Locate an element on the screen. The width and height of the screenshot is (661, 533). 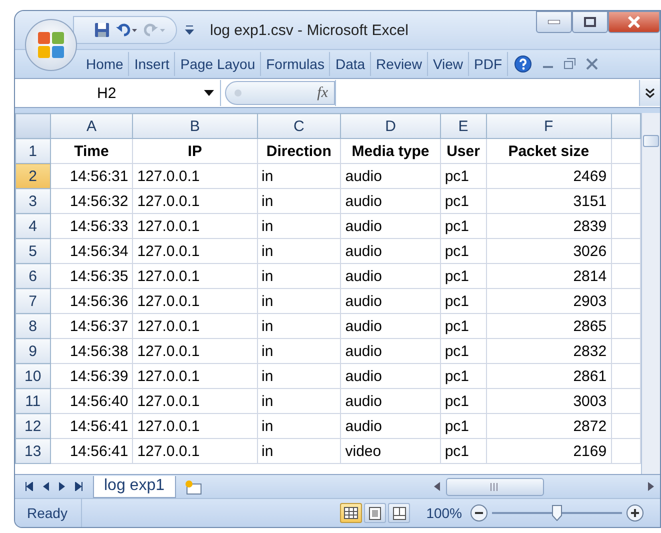
column-header: F is located at coordinates (549, 126).